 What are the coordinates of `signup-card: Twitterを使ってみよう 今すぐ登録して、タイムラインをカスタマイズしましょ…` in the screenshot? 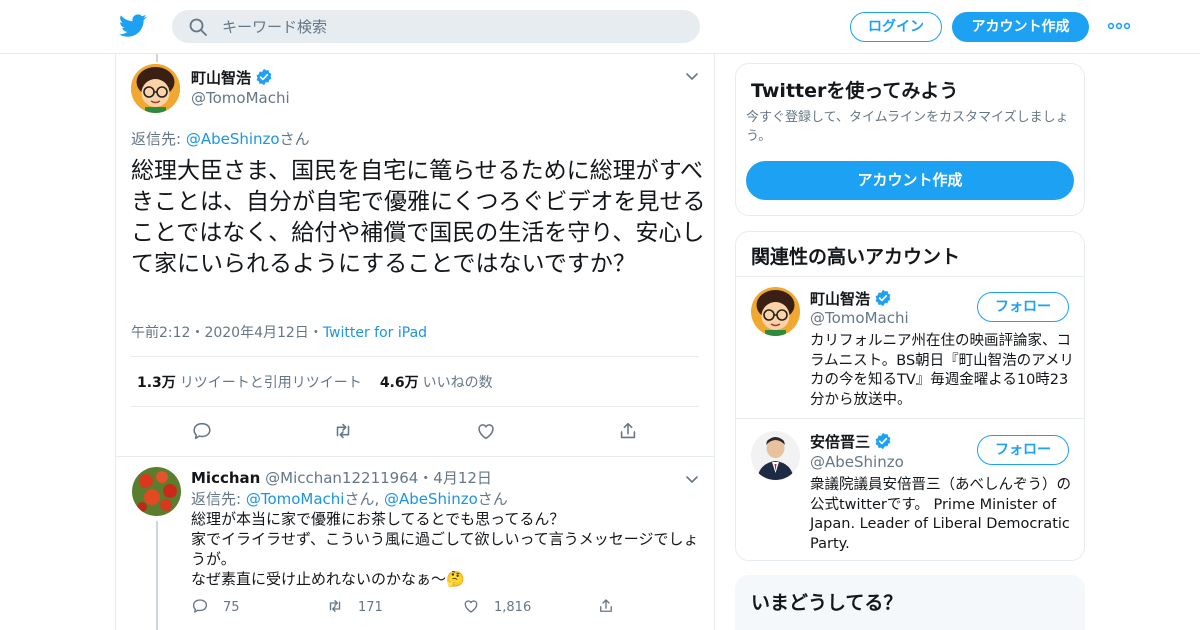 It's located at (910, 139).